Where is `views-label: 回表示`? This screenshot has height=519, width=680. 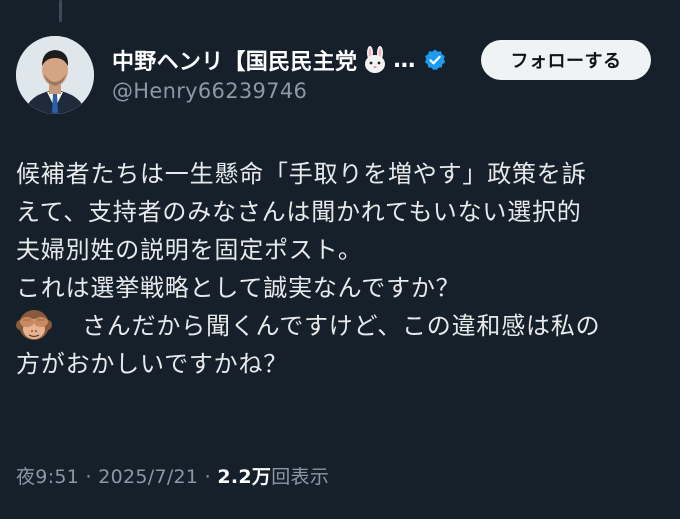 views-label: 回表示 is located at coordinates (300, 477).